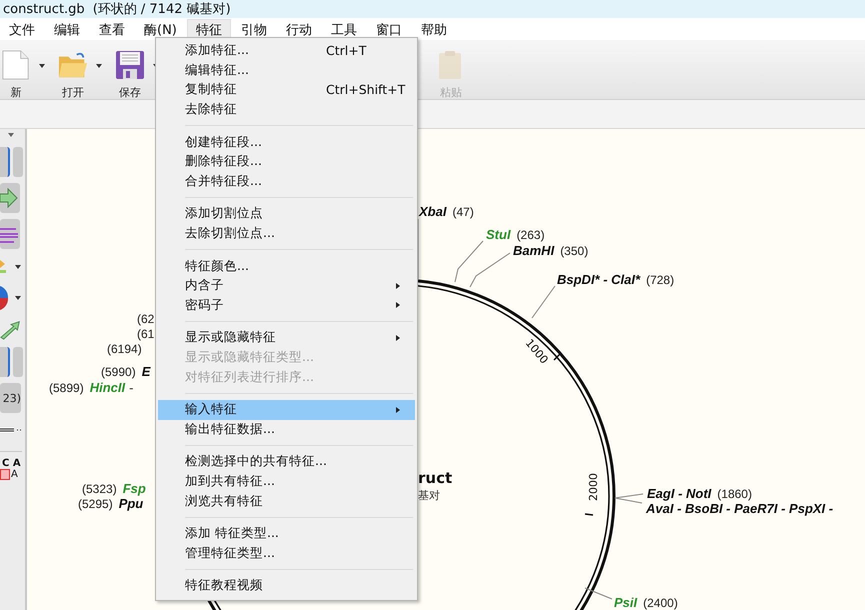 This screenshot has width=865, height=610. I want to click on cut-position: (728), so click(660, 280).